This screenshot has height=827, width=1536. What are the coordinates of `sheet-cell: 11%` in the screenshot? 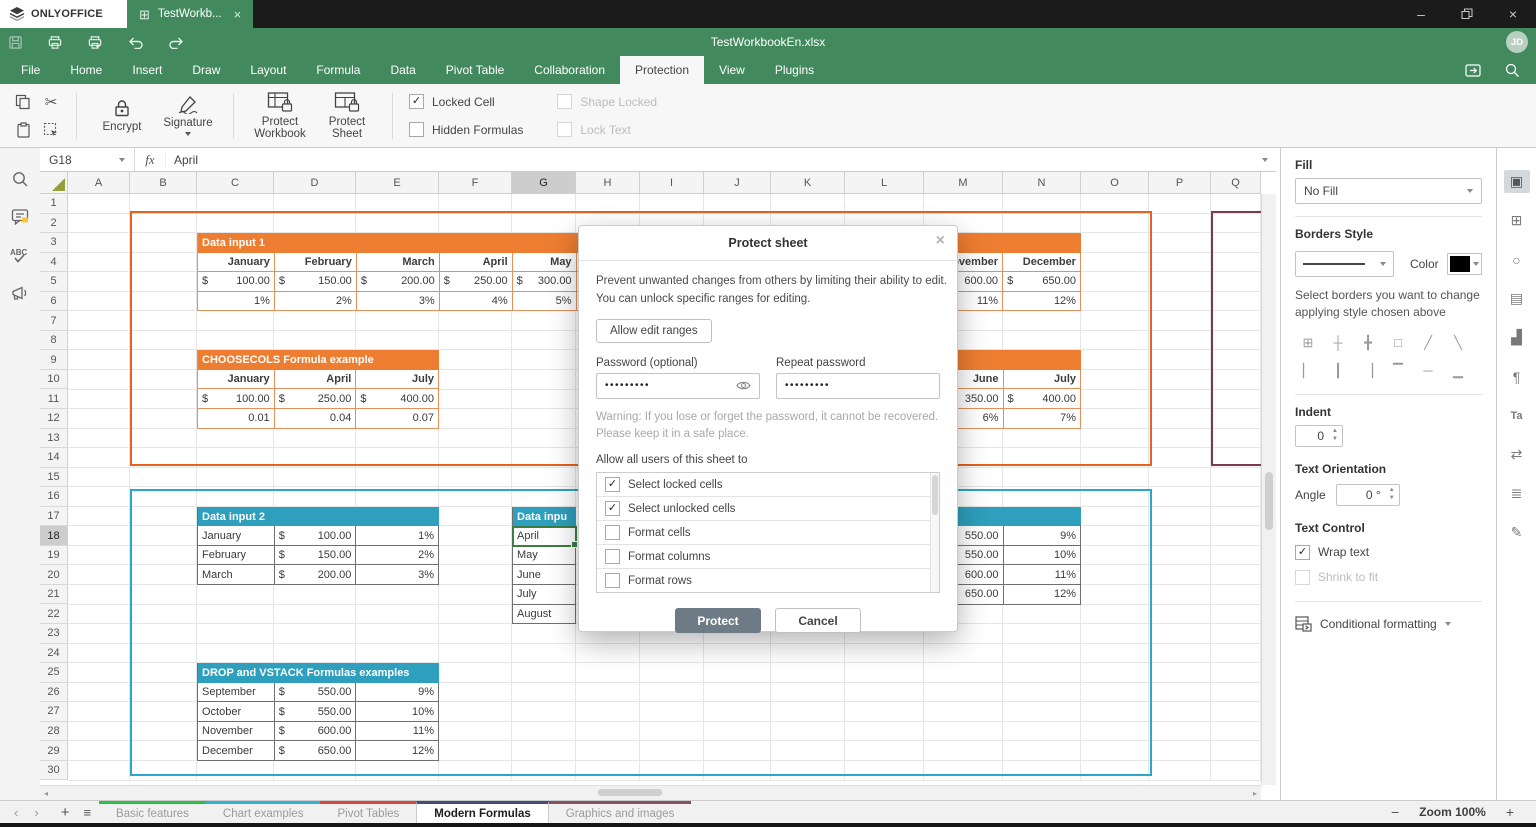 It's located at (1042, 575).